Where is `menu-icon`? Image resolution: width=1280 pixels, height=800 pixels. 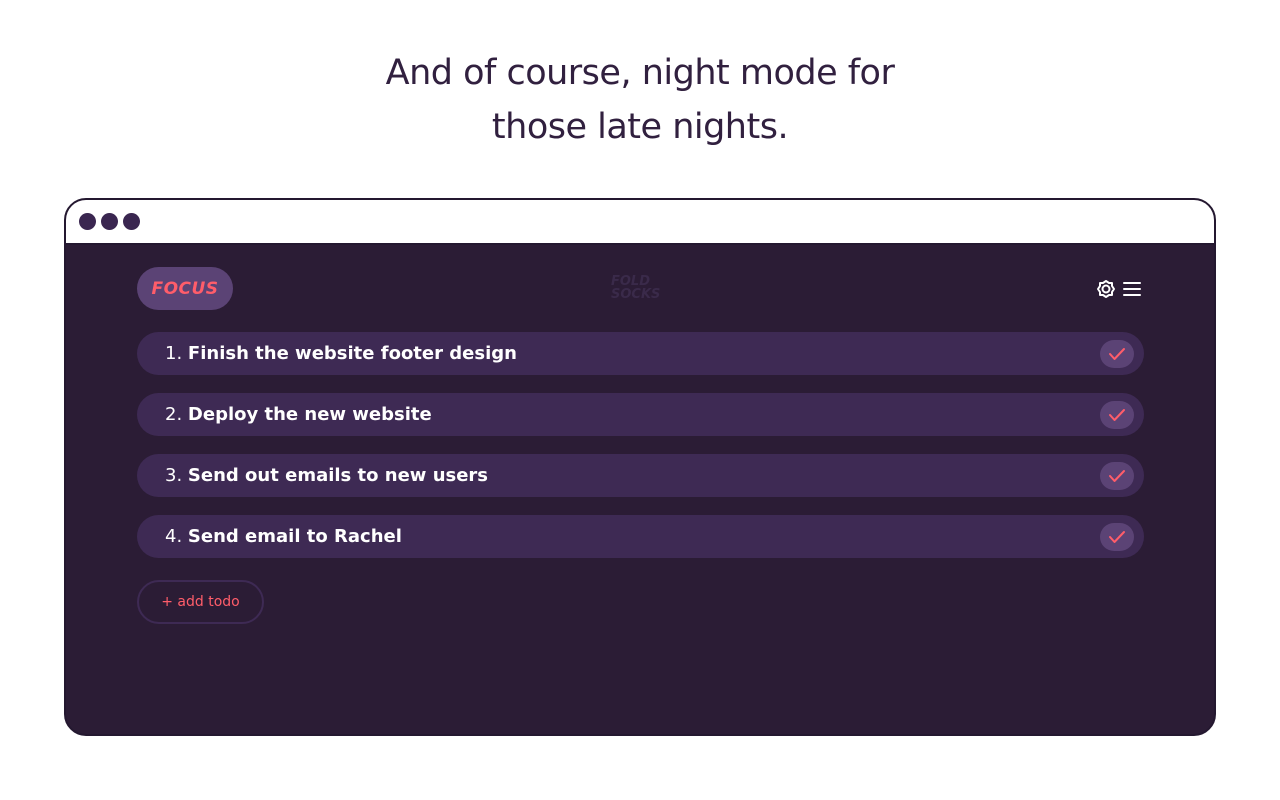
menu-icon is located at coordinates (1132, 289).